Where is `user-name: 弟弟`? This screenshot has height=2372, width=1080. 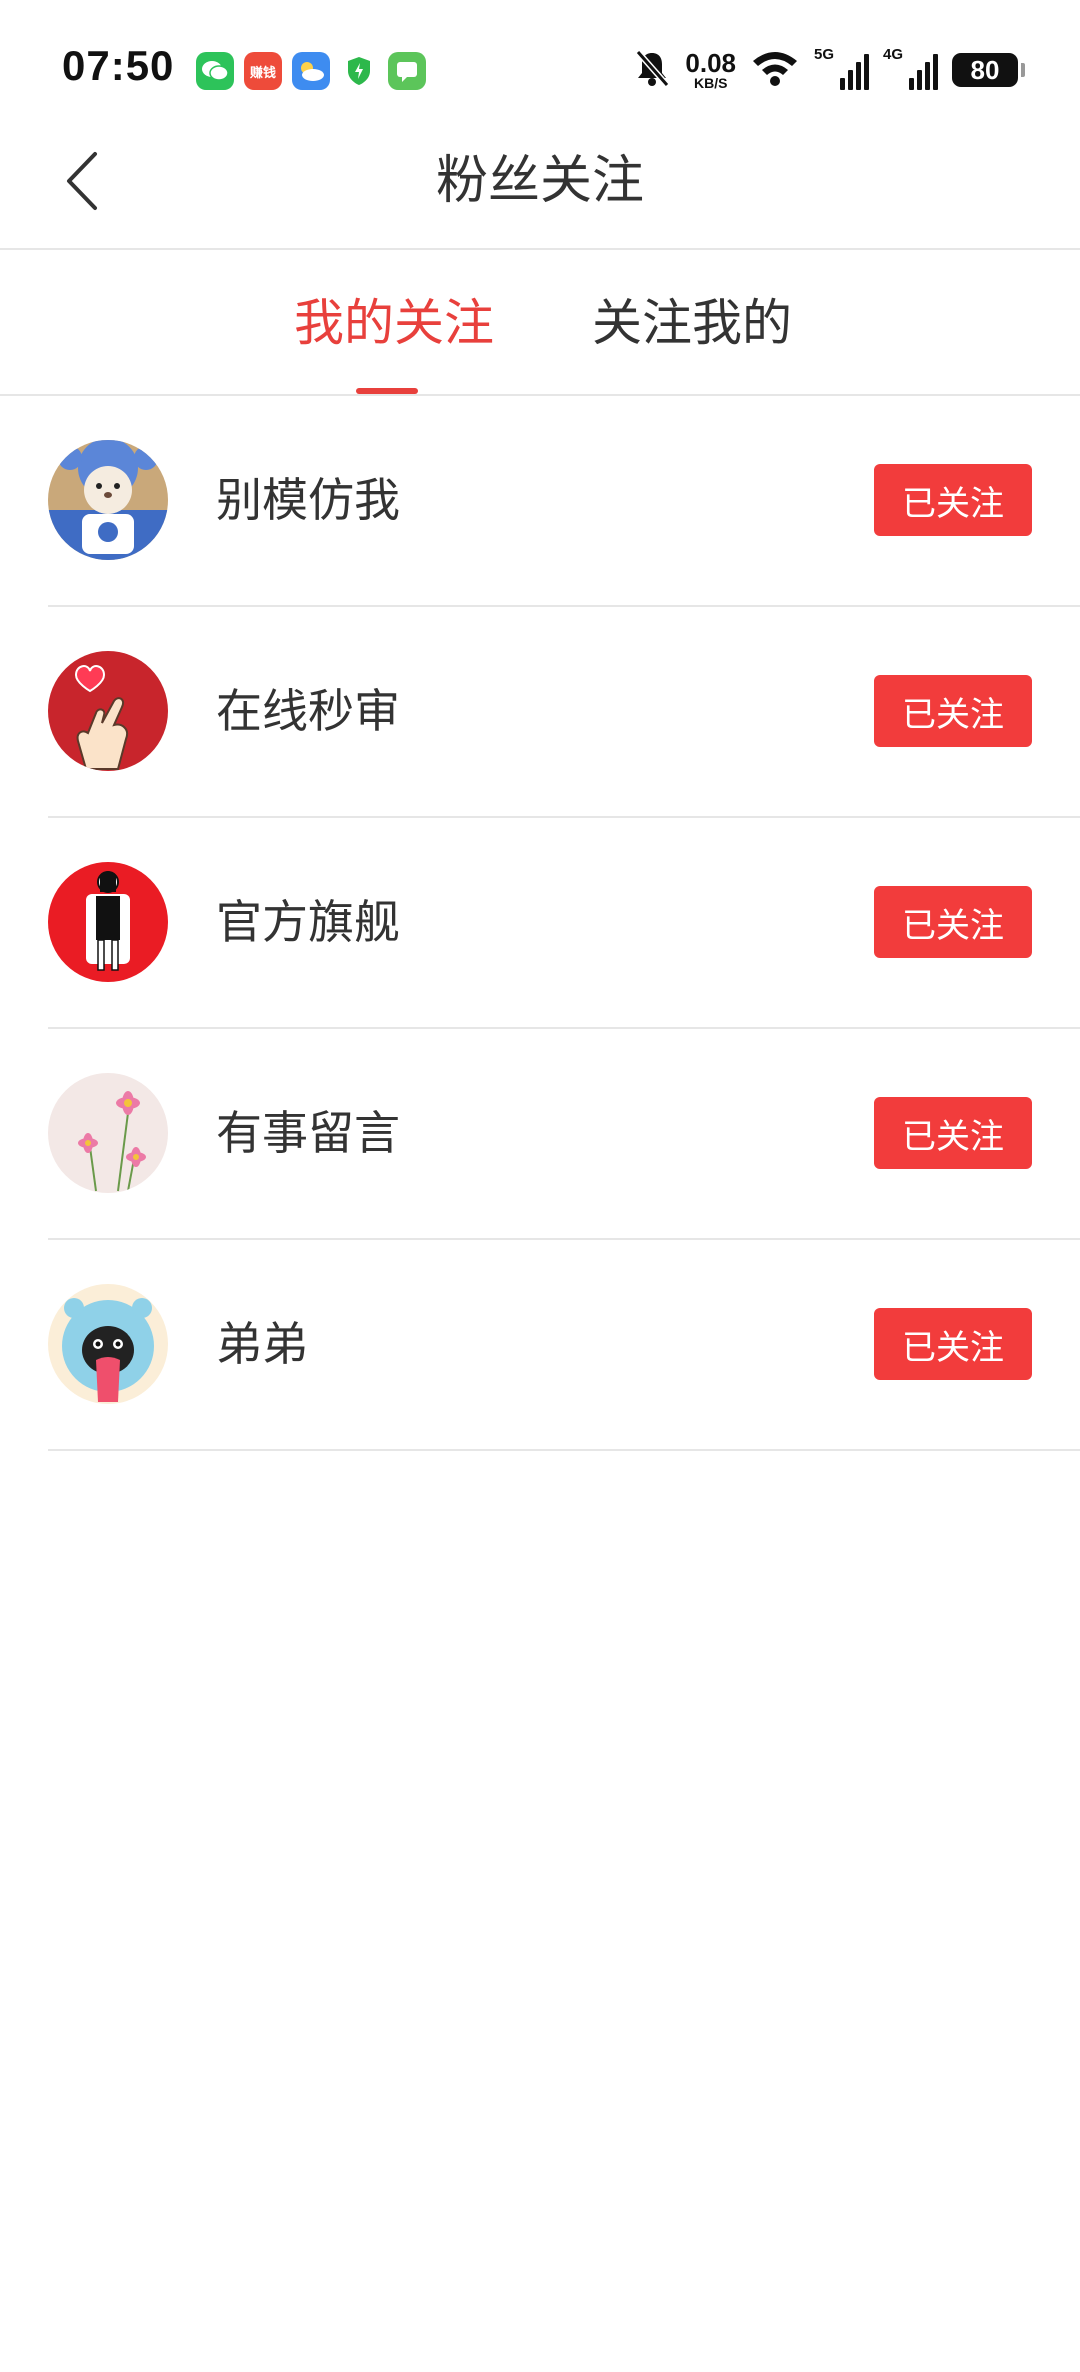
user-name: 弟弟 is located at coordinates (262, 1344).